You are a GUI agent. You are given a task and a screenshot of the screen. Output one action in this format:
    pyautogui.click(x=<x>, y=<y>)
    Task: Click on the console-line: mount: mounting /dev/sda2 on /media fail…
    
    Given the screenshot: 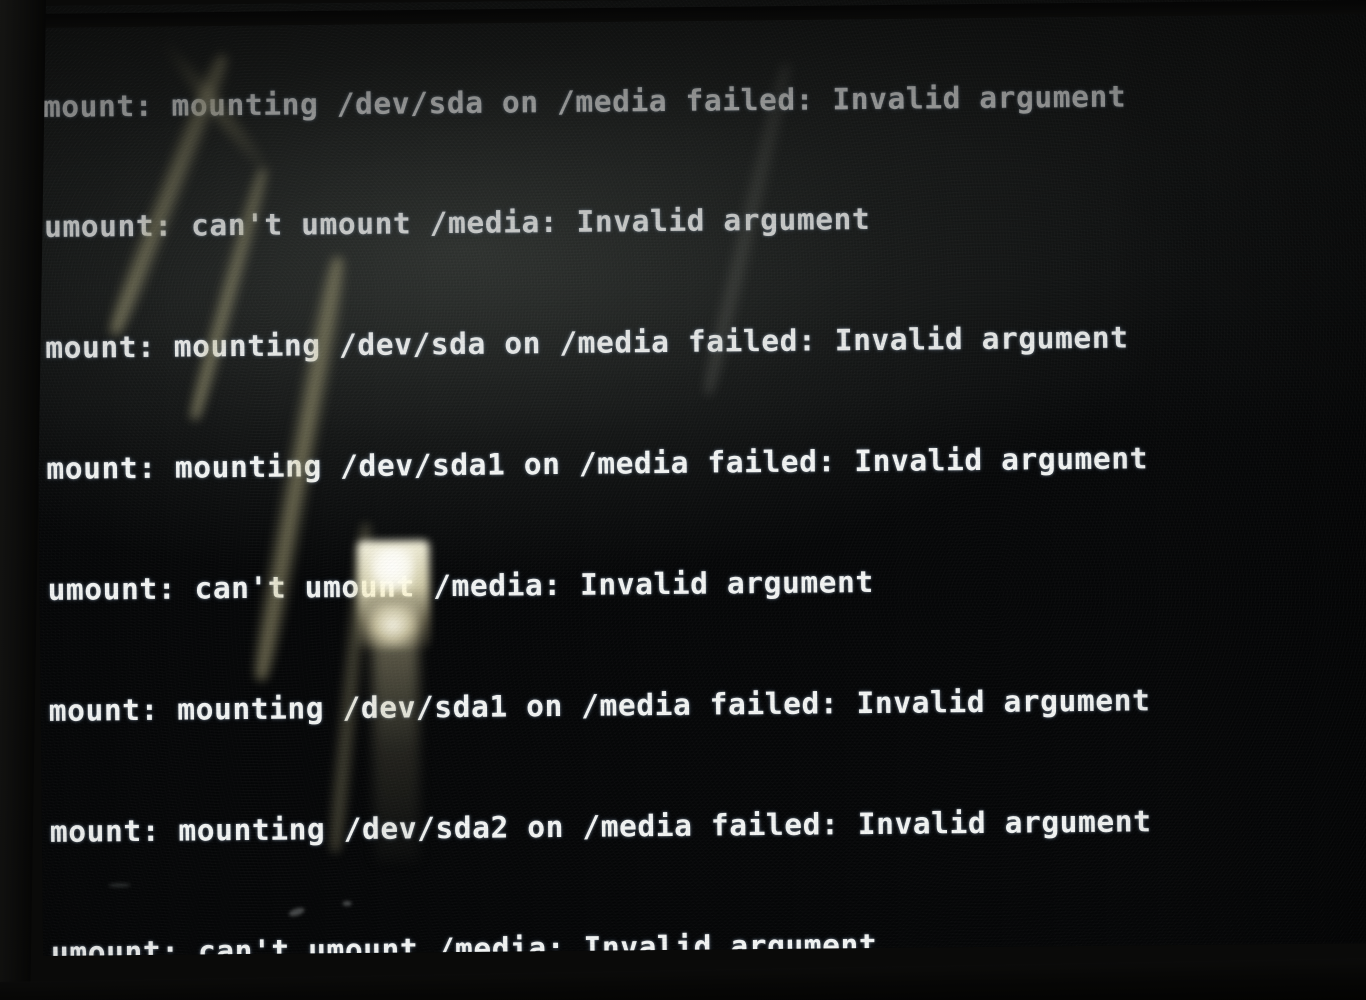 What is the action you would take?
    pyautogui.click(x=600, y=826)
    